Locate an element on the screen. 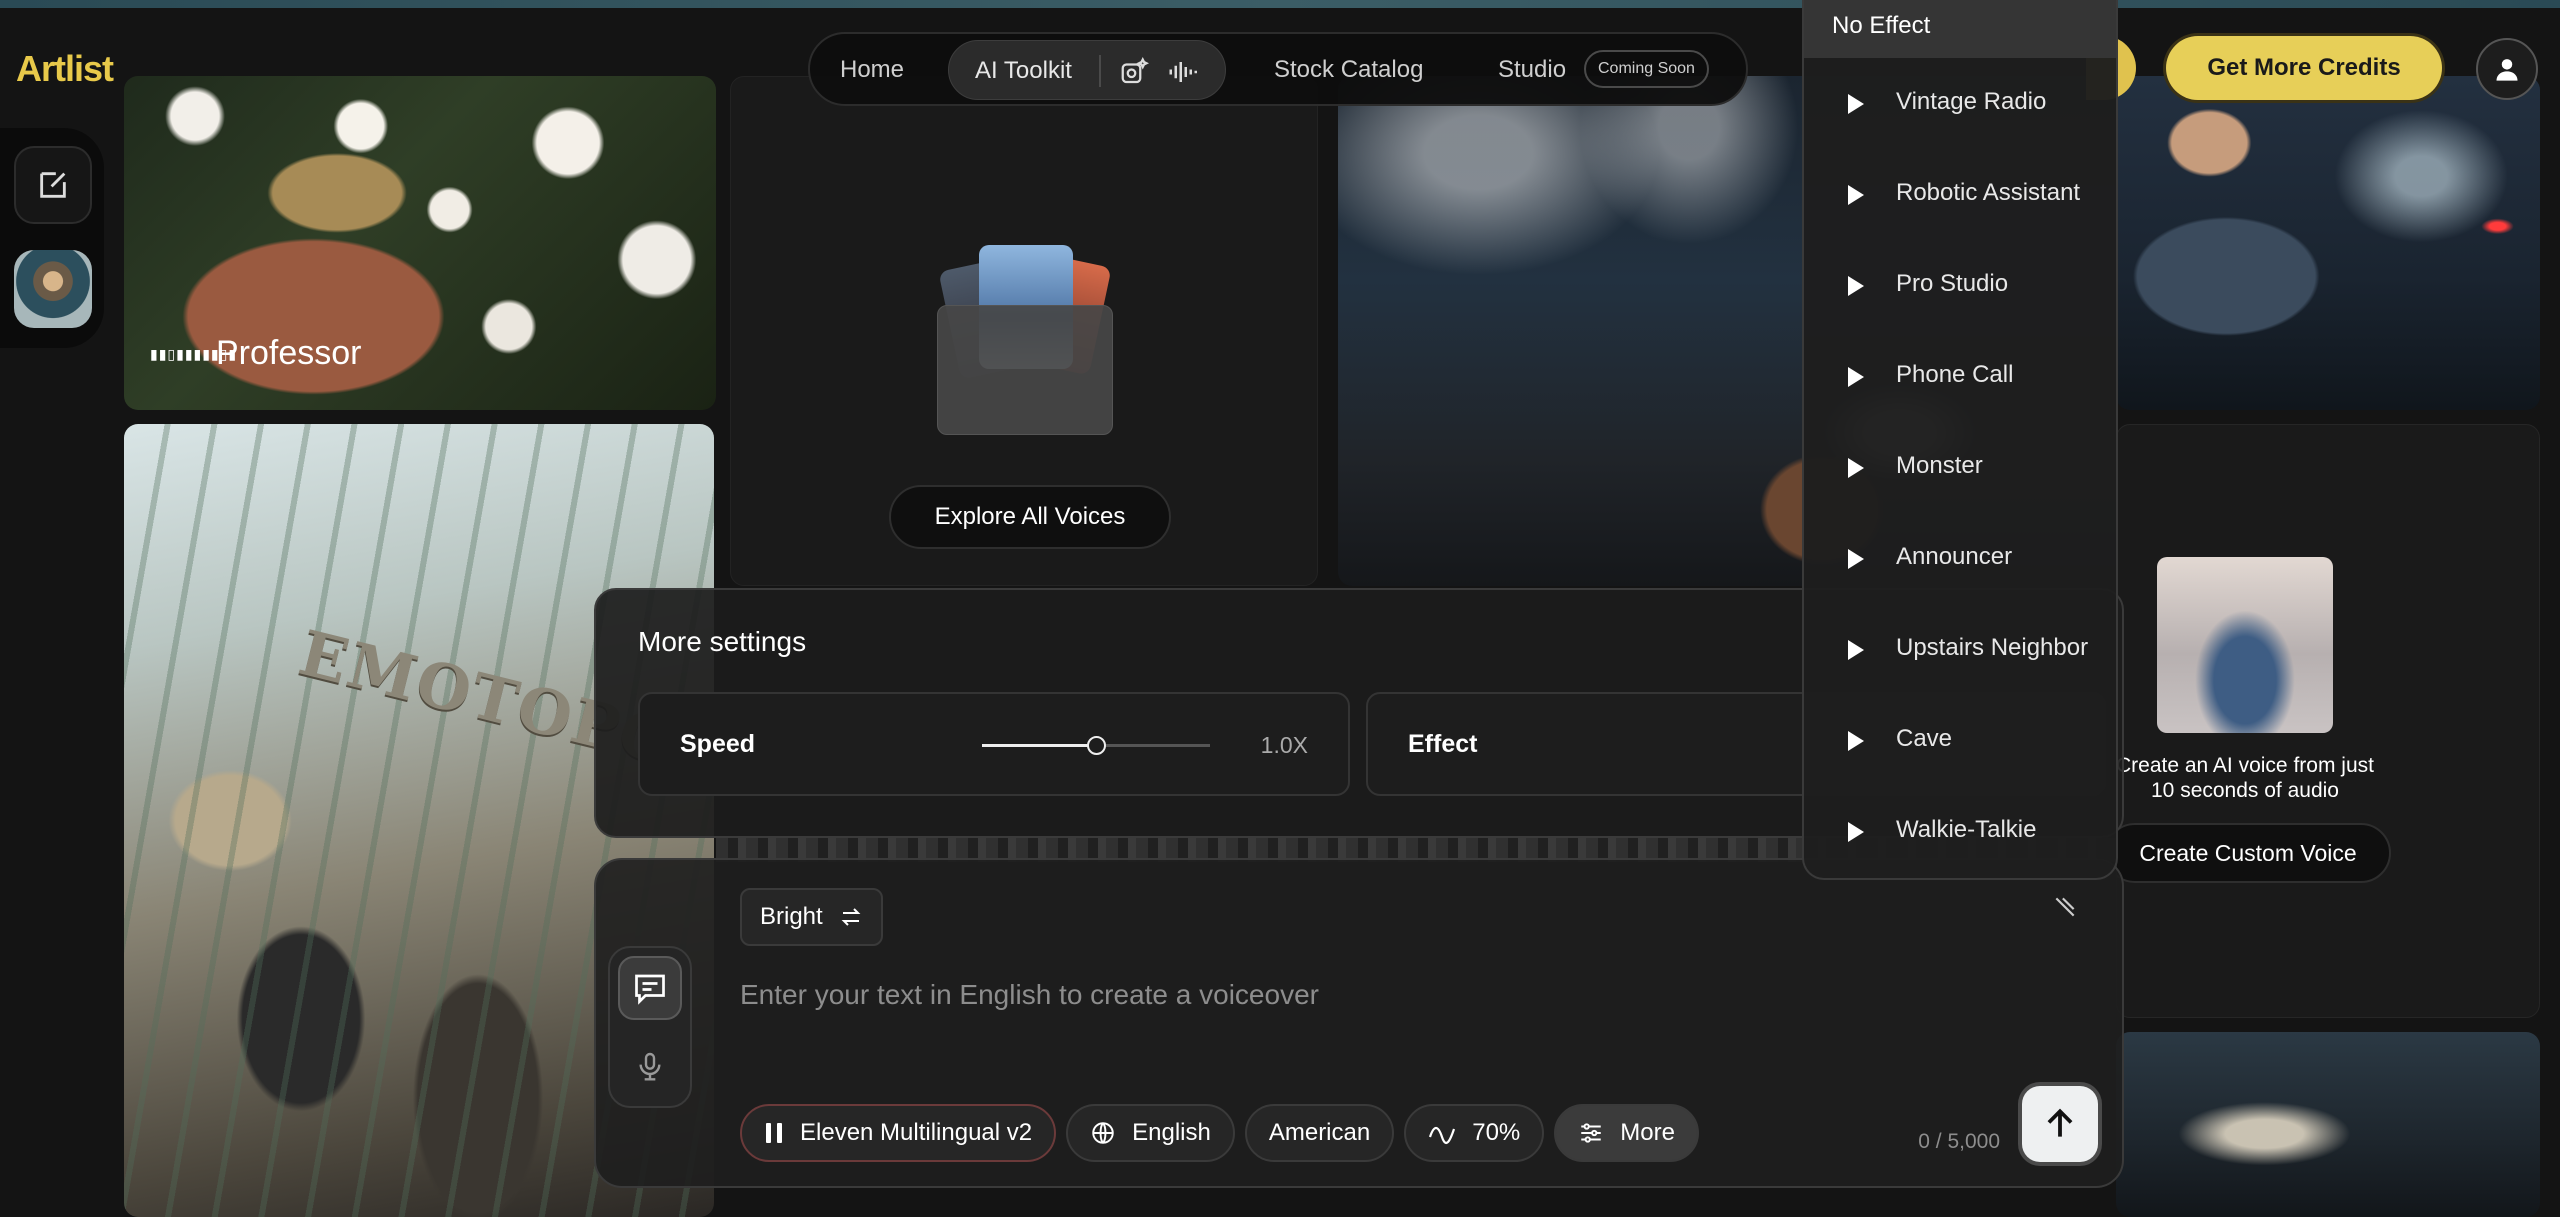 This screenshot has height=1217, width=2560. voiceover-text-input is located at coordinates (1340, 995).